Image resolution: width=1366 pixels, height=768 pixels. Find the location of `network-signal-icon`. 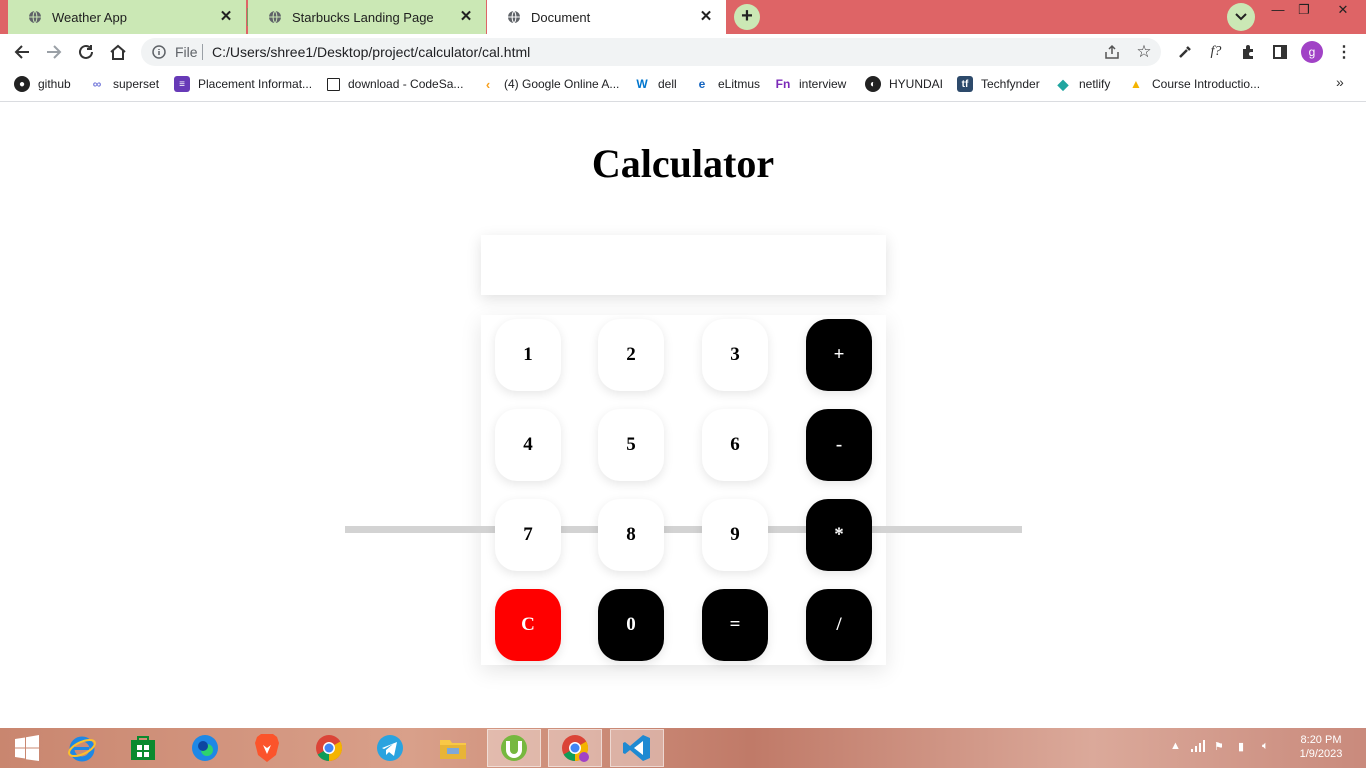

network-signal-icon is located at coordinates (1198, 747).